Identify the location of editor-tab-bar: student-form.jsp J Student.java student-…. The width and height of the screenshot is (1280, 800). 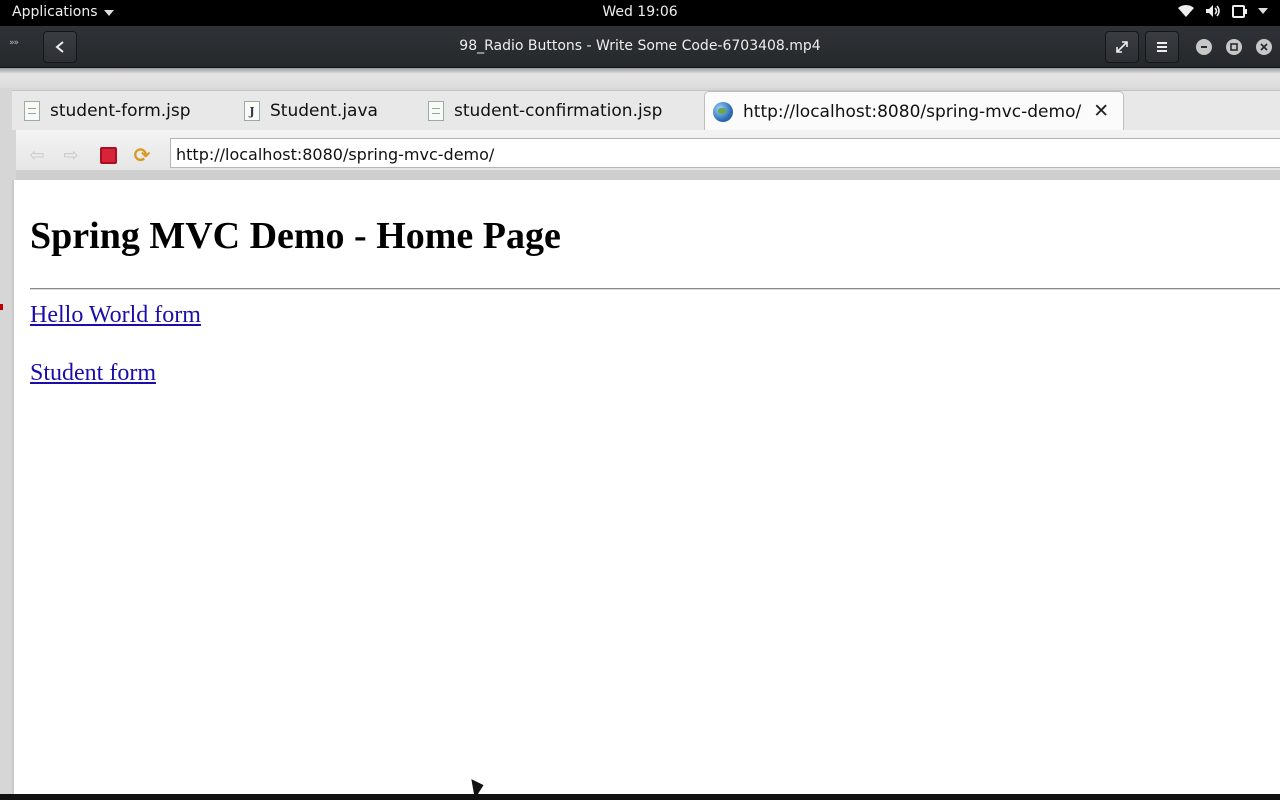
(646, 110).